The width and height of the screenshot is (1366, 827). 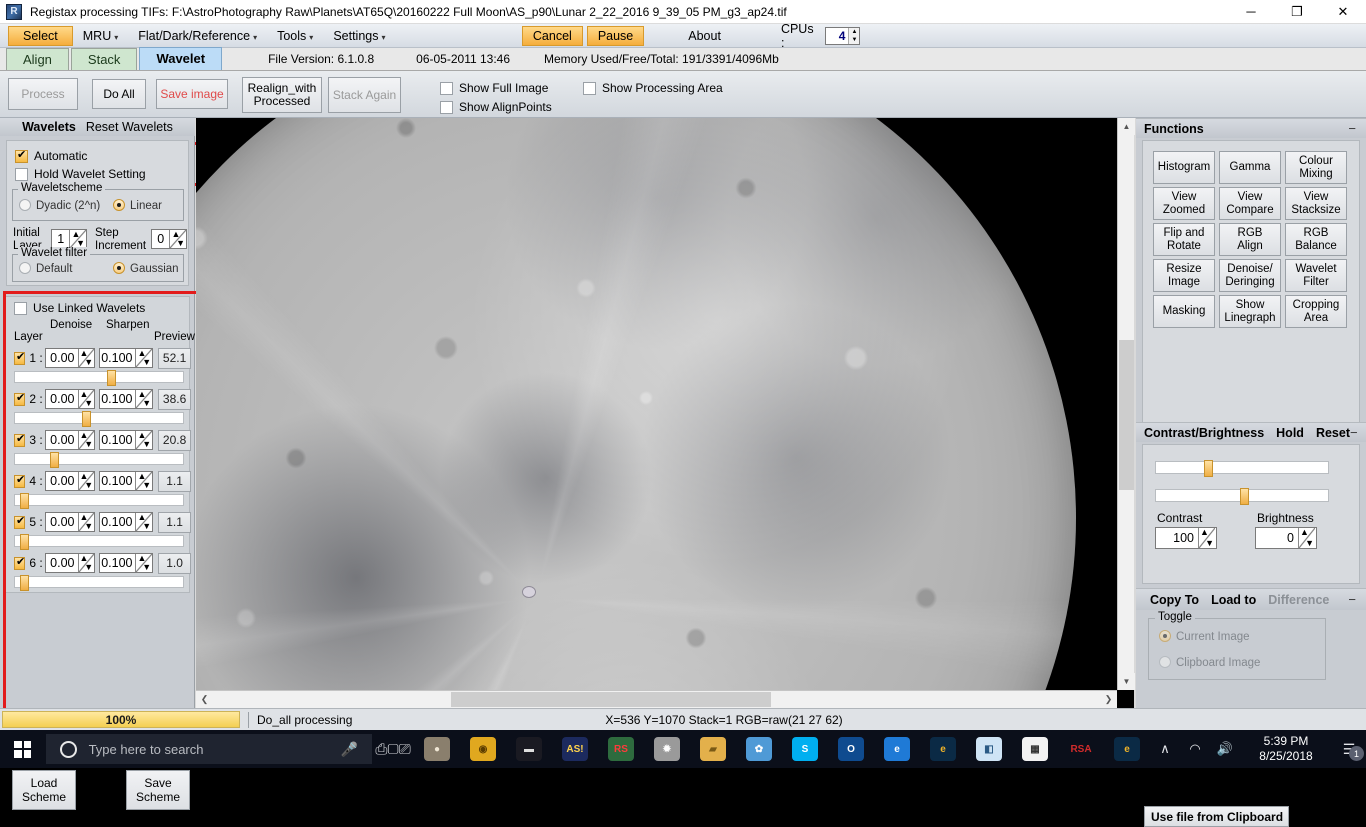 What do you see at coordinates (897, 749) in the screenshot?
I see `edge-icon: e` at bounding box center [897, 749].